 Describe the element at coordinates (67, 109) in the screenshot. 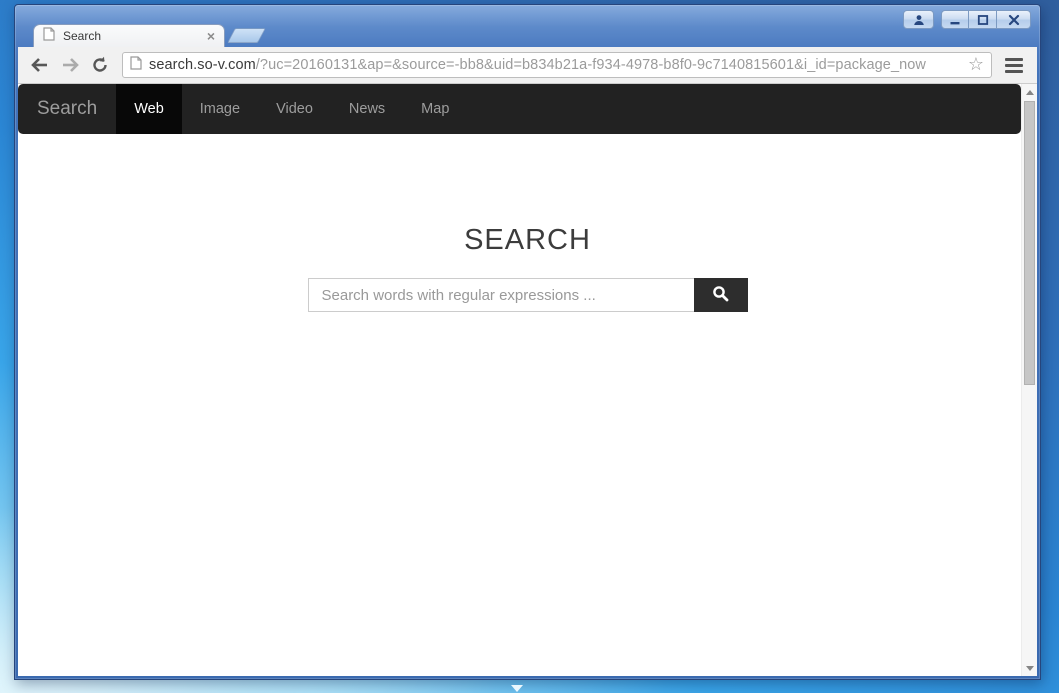

I see `navbar-brand: Search` at that location.